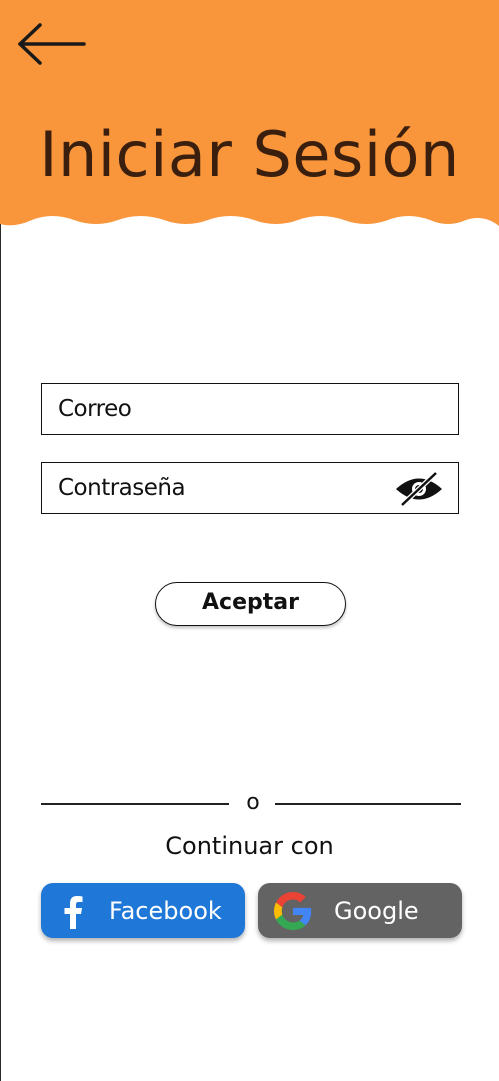 This screenshot has width=499, height=1081. Describe the element at coordinates (250, 488) in the screenshot. I see `password-field` at that location.